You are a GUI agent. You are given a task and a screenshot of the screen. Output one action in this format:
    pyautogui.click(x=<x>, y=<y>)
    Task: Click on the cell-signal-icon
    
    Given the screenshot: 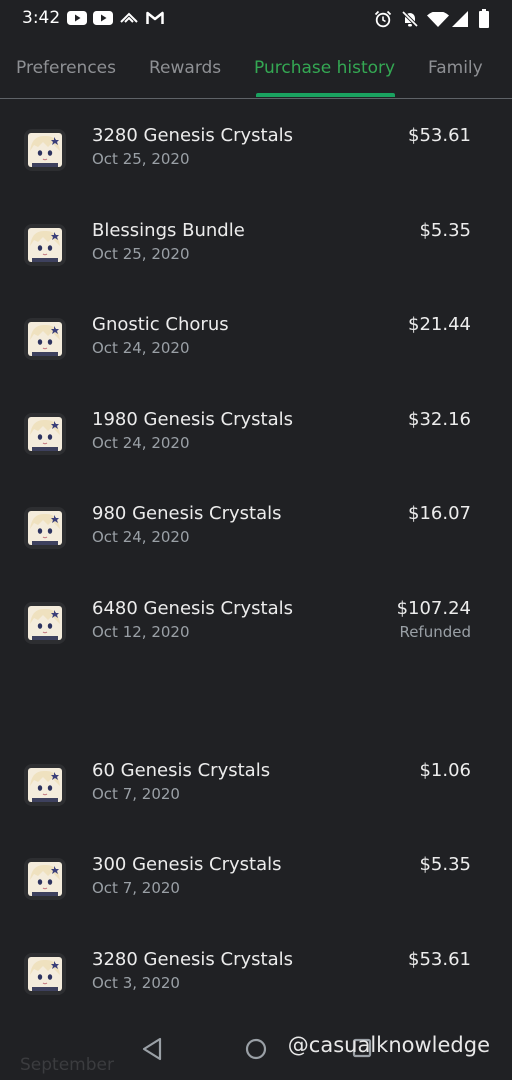 What is the action you would take?
    pyautogui.click(x=460, y=19)
    